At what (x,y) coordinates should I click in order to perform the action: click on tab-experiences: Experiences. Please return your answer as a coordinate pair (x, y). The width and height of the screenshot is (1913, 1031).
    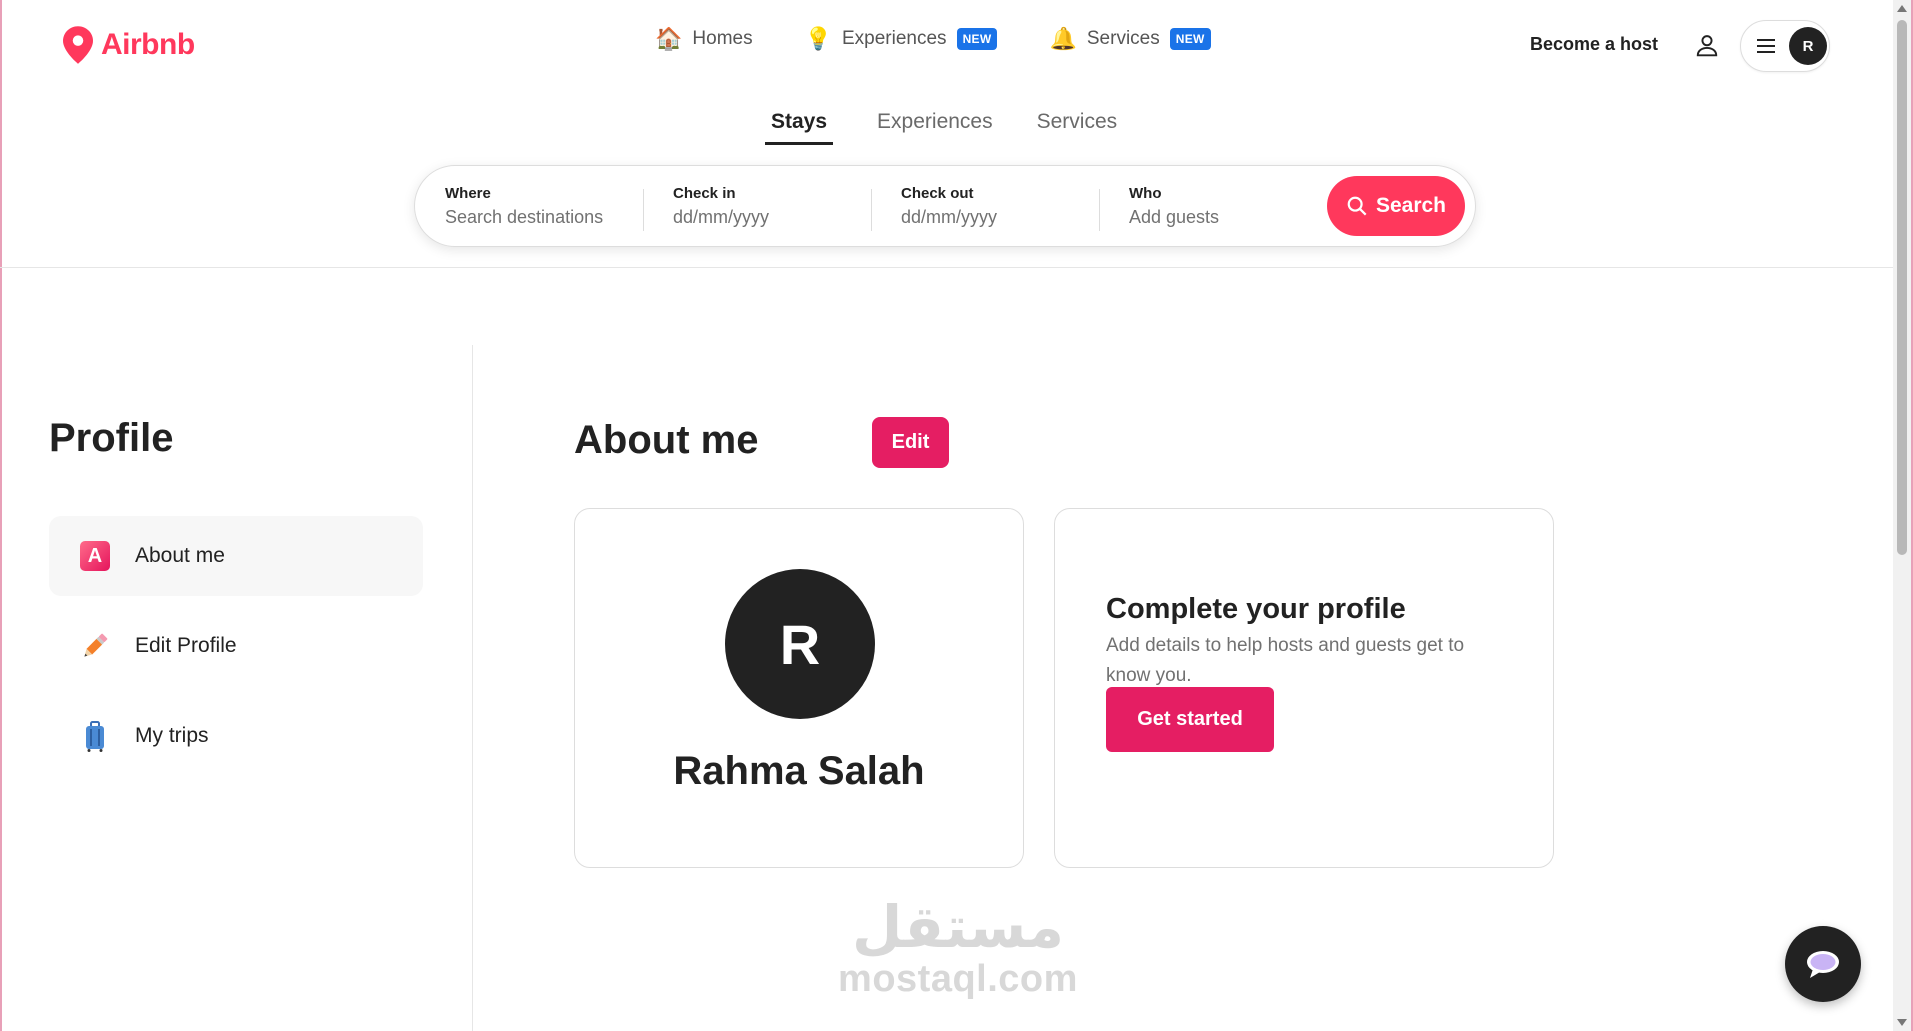
    Looking at the image, I should click on (935, 127).